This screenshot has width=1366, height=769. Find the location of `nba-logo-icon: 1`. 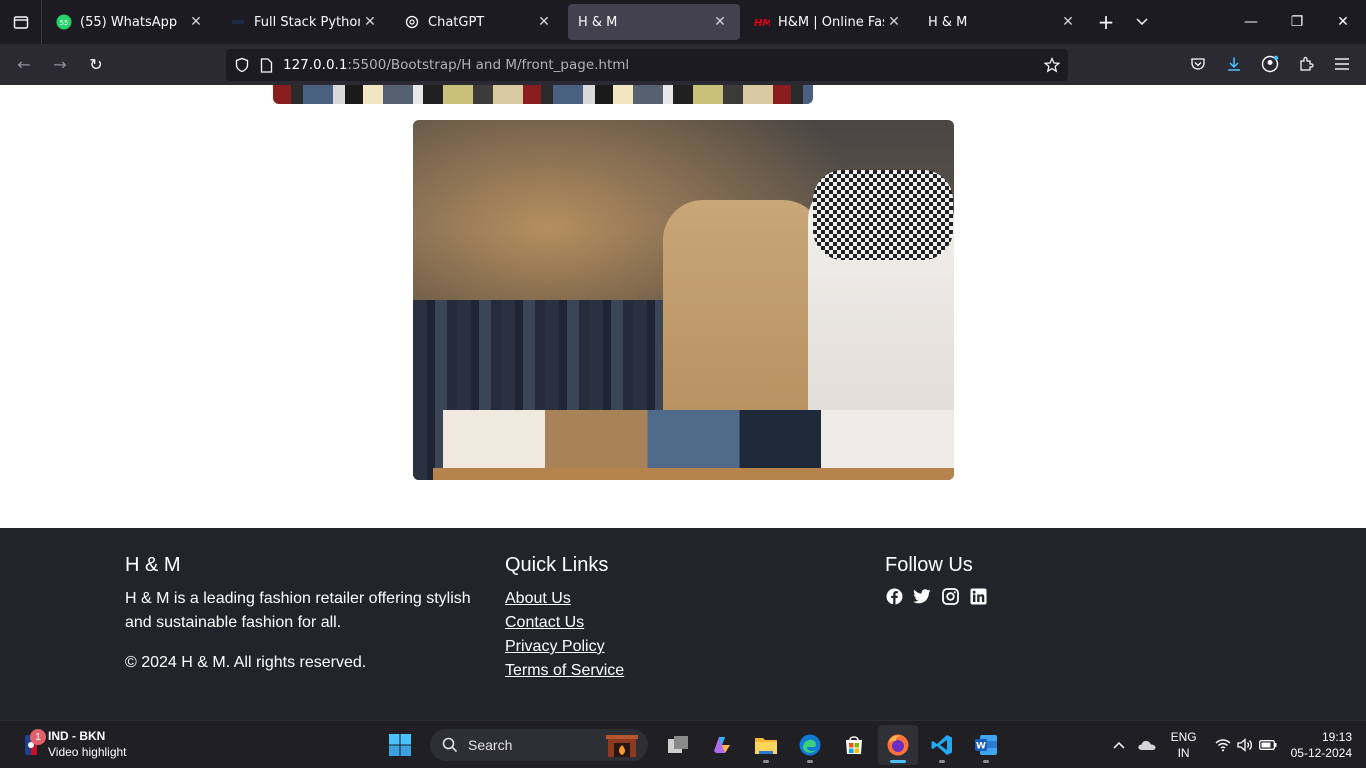

nba-logo-icon: 1 is located at coordinates (34, 743).